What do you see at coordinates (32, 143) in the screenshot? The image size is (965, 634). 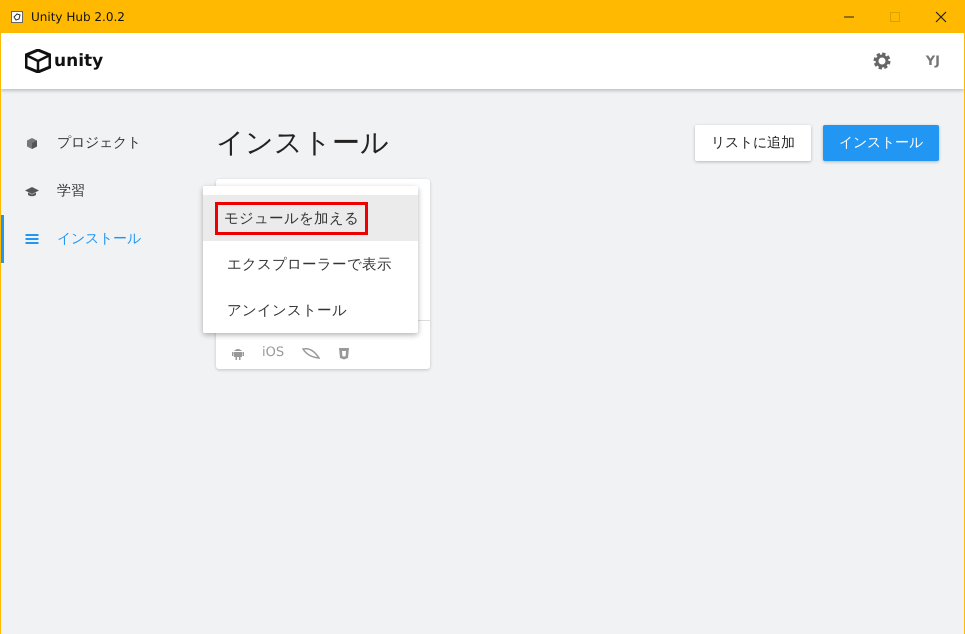 I see `cube-icon` at bounding box center [32, 143].